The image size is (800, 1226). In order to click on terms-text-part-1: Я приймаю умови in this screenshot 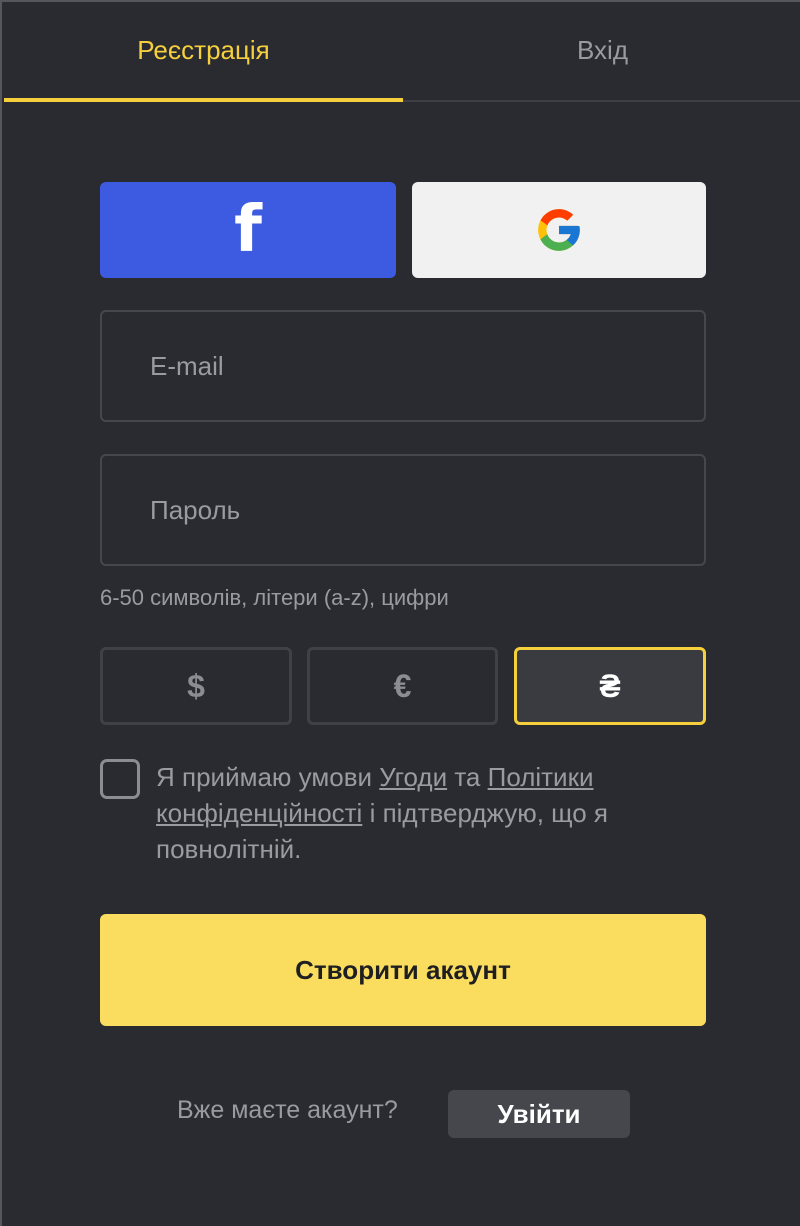, I will do `click(268, 777)`.